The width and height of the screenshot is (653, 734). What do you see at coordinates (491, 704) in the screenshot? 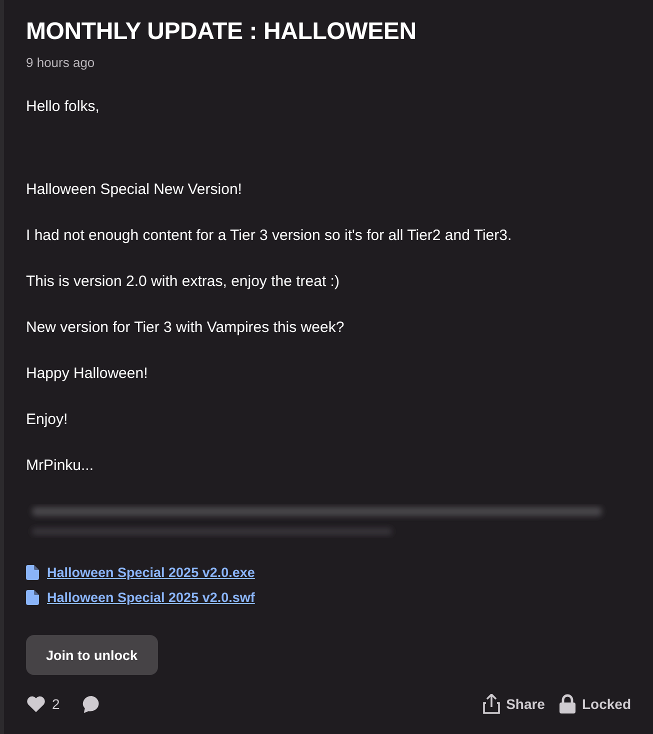
I see `share-icon` at bounding box center [491, 704].